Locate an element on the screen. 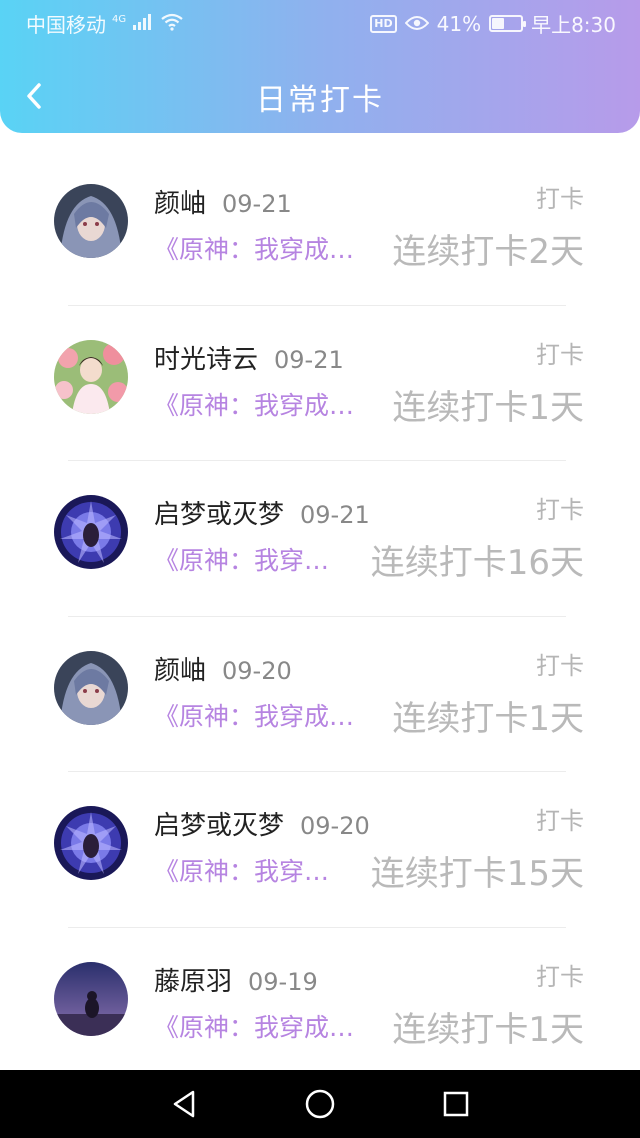 The height and width of the screenshot is (1138, 640). nav-home-button is located at coordinates (320, 1104).